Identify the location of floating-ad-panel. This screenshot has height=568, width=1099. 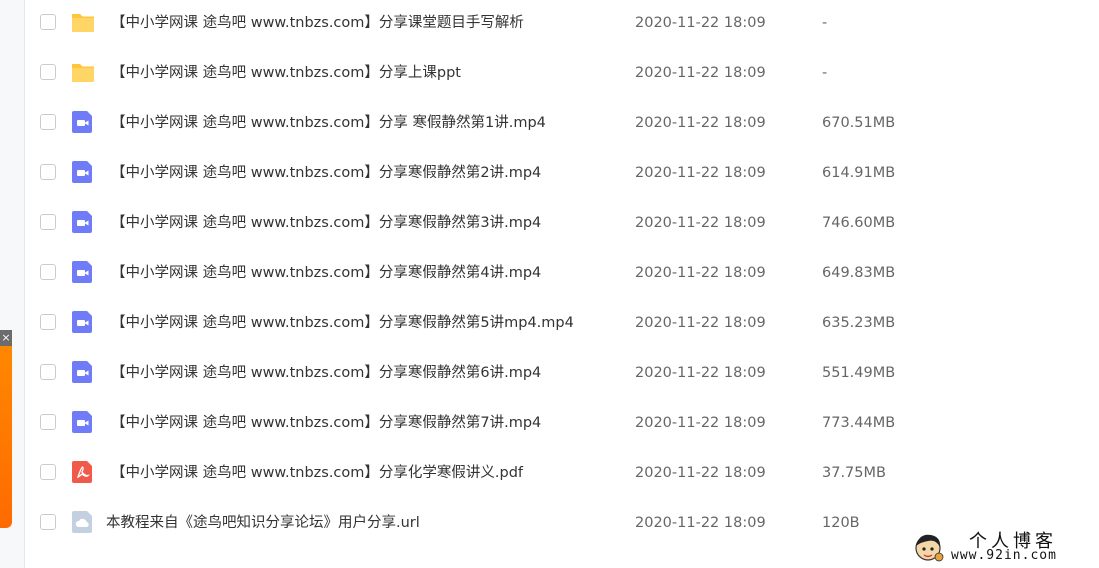
(6, 429).